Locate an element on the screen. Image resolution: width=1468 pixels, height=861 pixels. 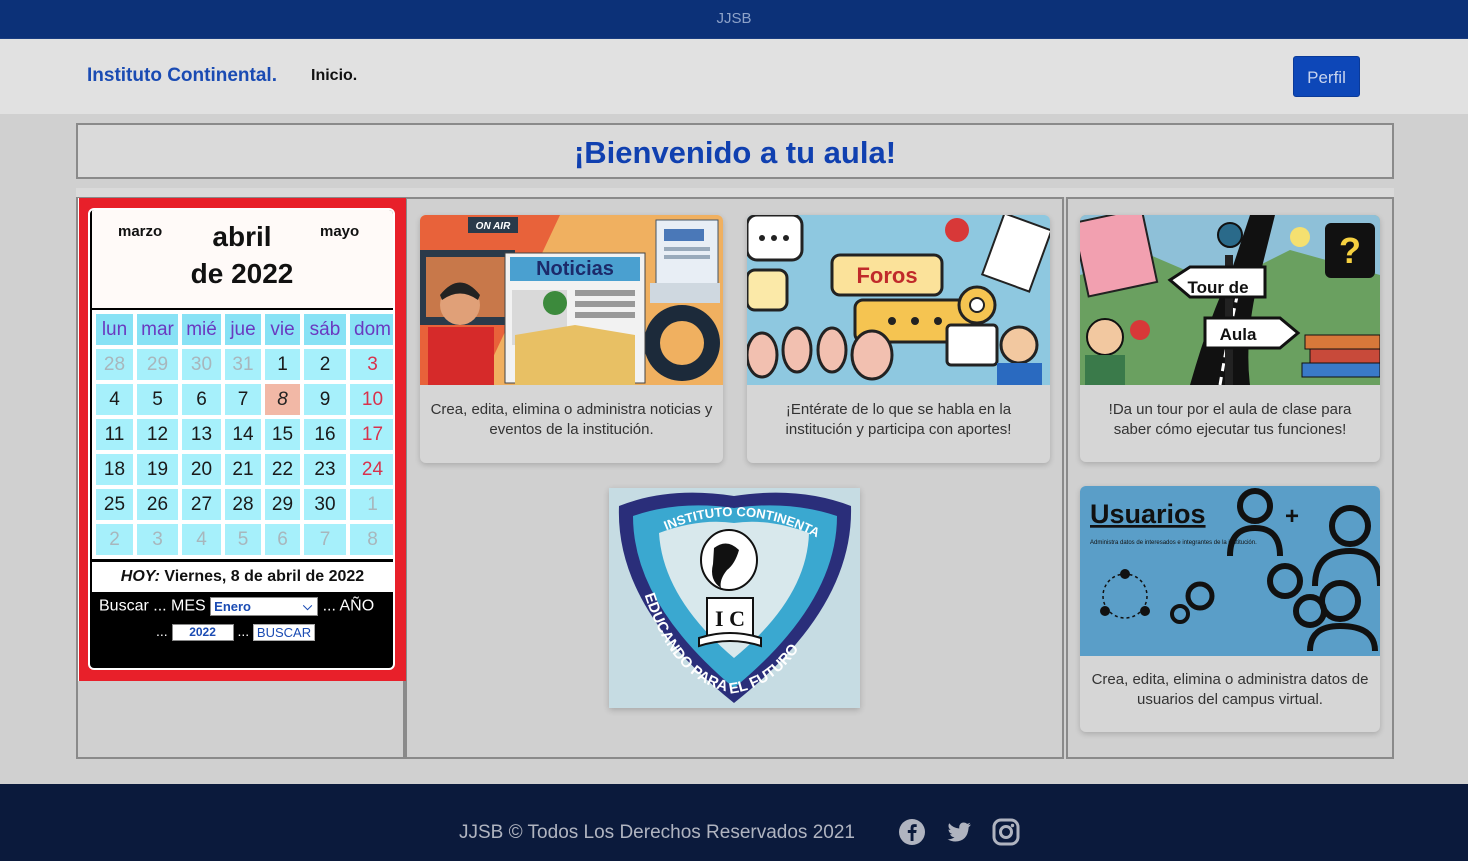
weekday-header: jue is located at coordinates (243, 329).